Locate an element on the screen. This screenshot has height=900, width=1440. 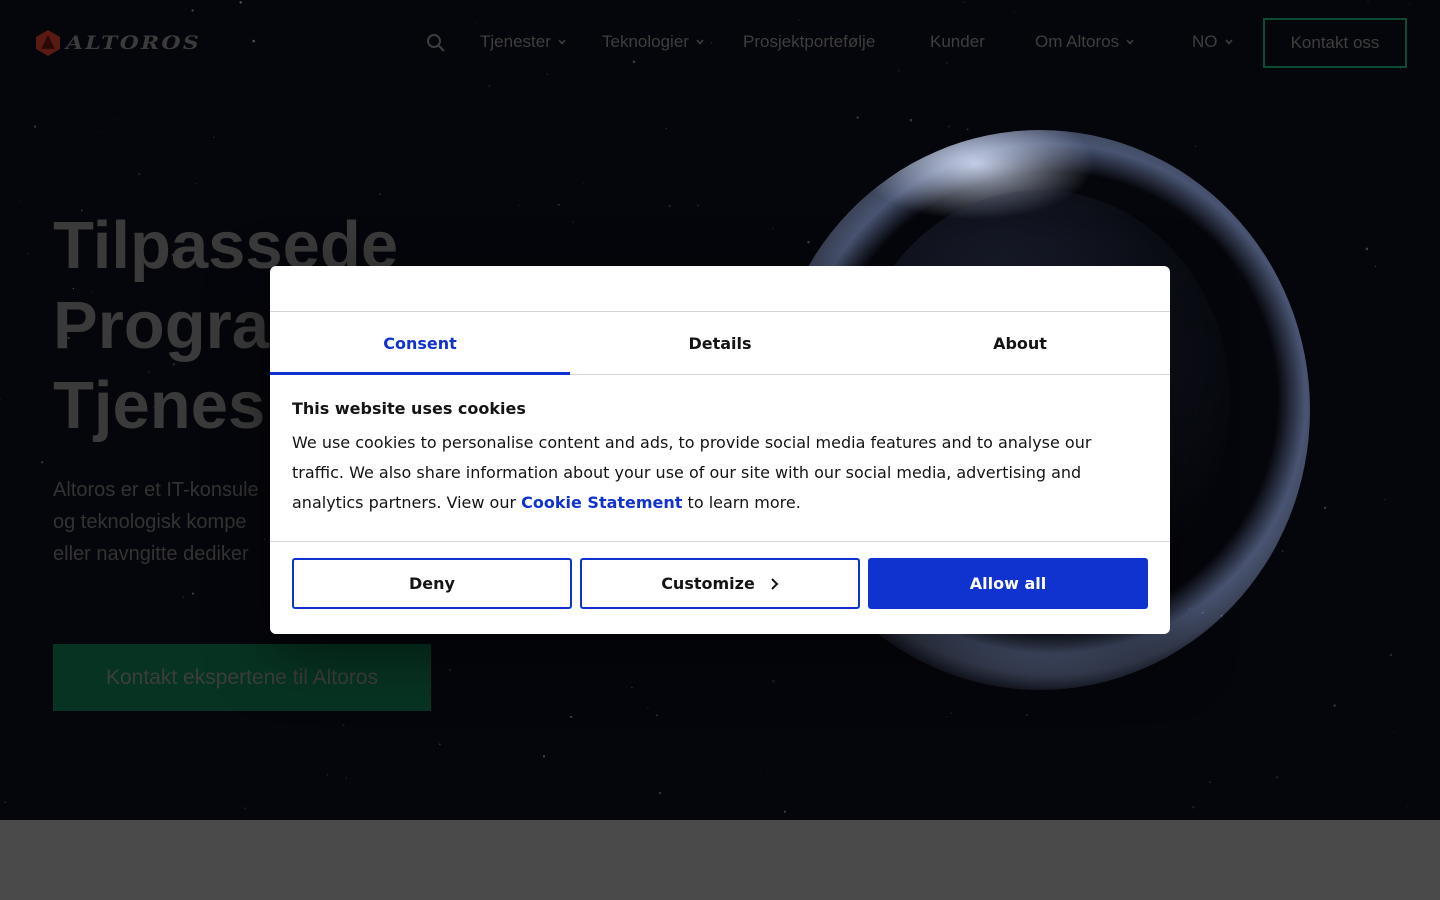
customize-button: Customize is located at coordinates (720, 583).